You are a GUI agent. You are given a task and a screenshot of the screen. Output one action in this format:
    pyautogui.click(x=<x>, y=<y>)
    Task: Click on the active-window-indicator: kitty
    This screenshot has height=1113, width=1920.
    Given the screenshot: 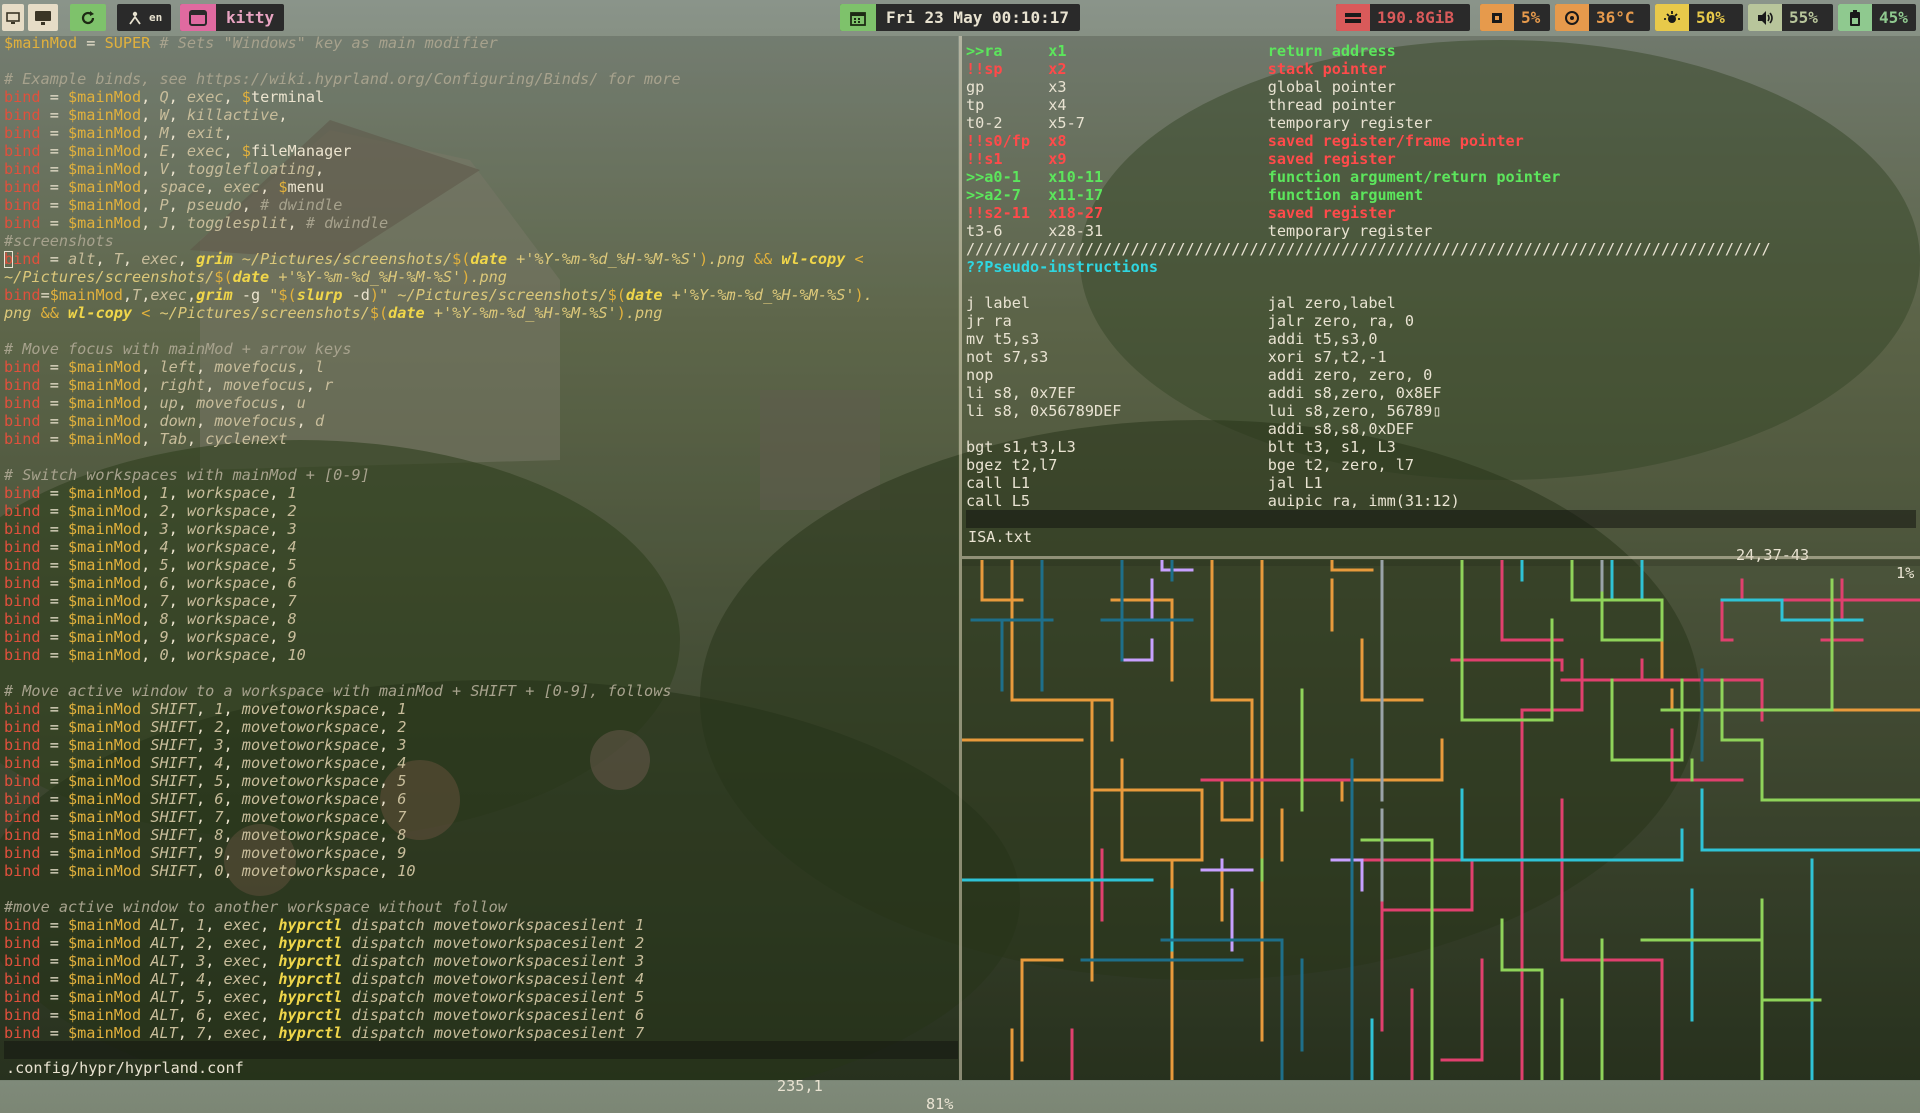 What is the action you would take?
    pyautogui.click(x=232, y=17)
    